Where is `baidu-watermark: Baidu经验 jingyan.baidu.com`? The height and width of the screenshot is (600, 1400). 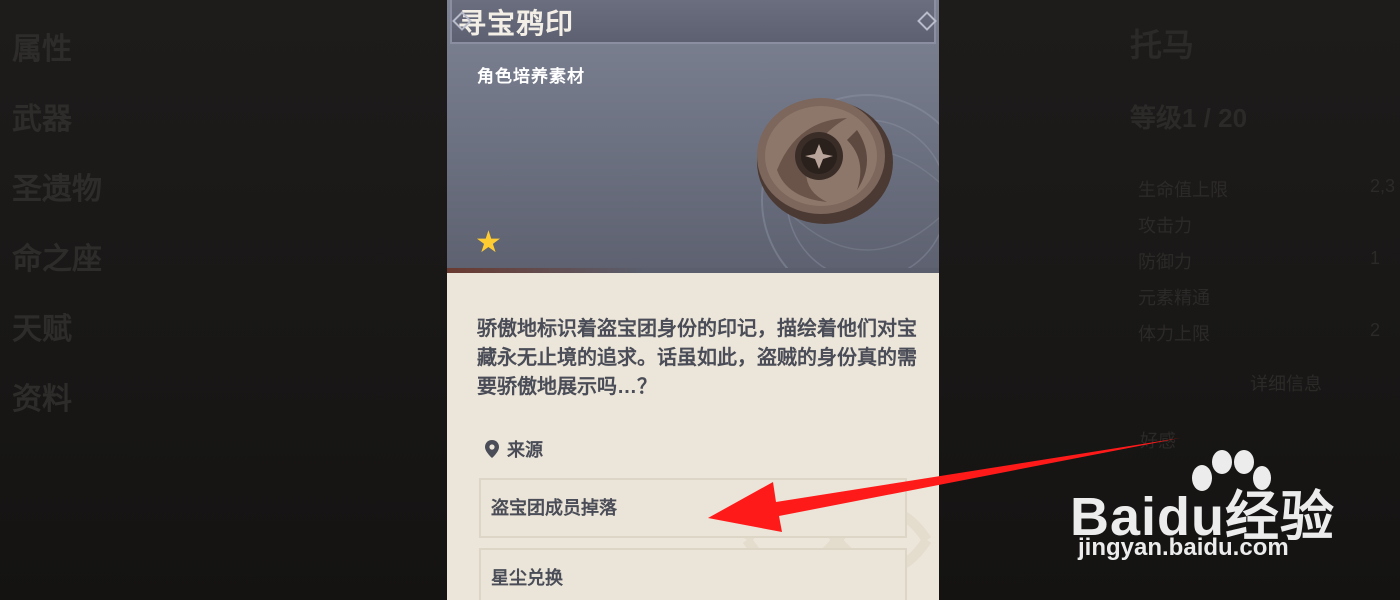 baidu-watermark: Baidu经验 jingyan.baidu.com is located at coordinates (1230, 510).